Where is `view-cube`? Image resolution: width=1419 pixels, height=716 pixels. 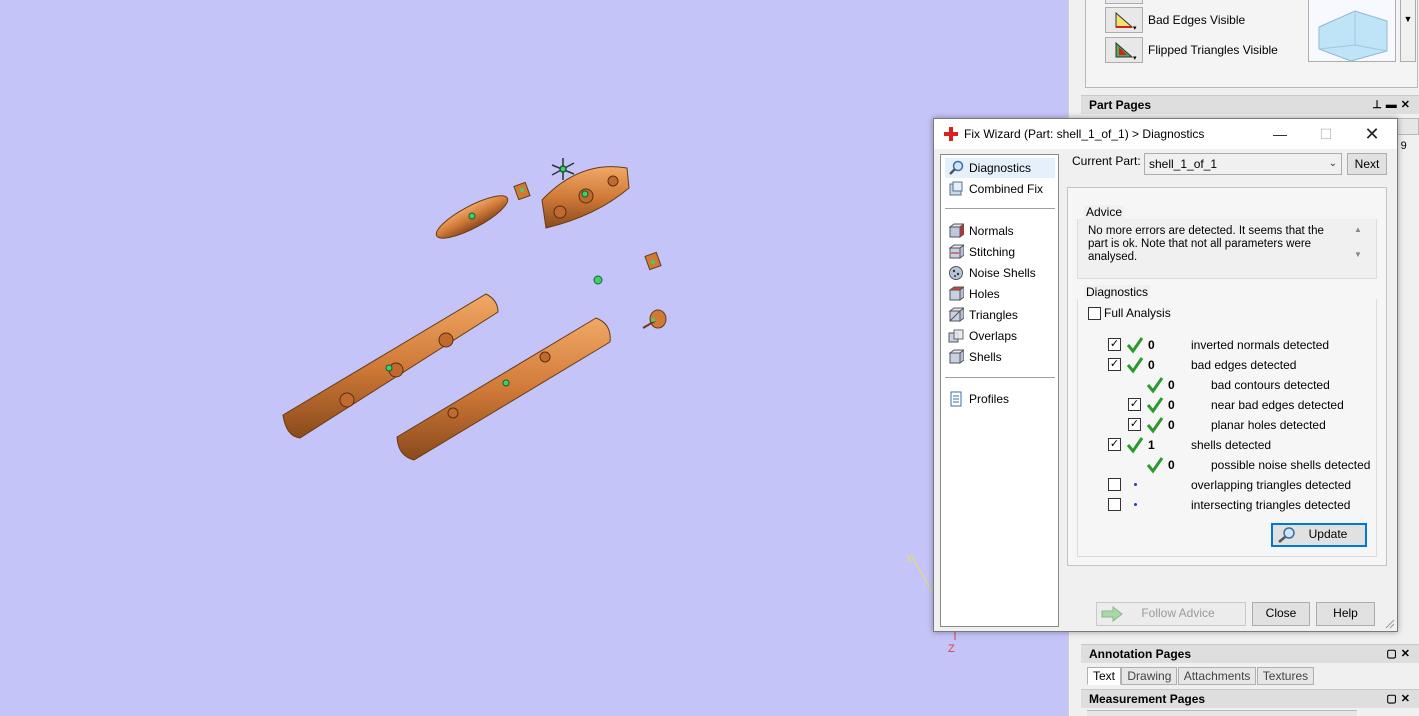 view-cube is located at coordinates (1352, 31).